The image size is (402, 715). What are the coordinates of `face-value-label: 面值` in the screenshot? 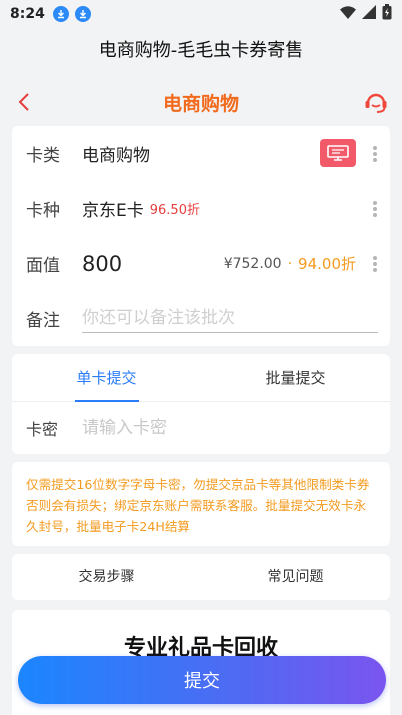 It's located at (43, 266).